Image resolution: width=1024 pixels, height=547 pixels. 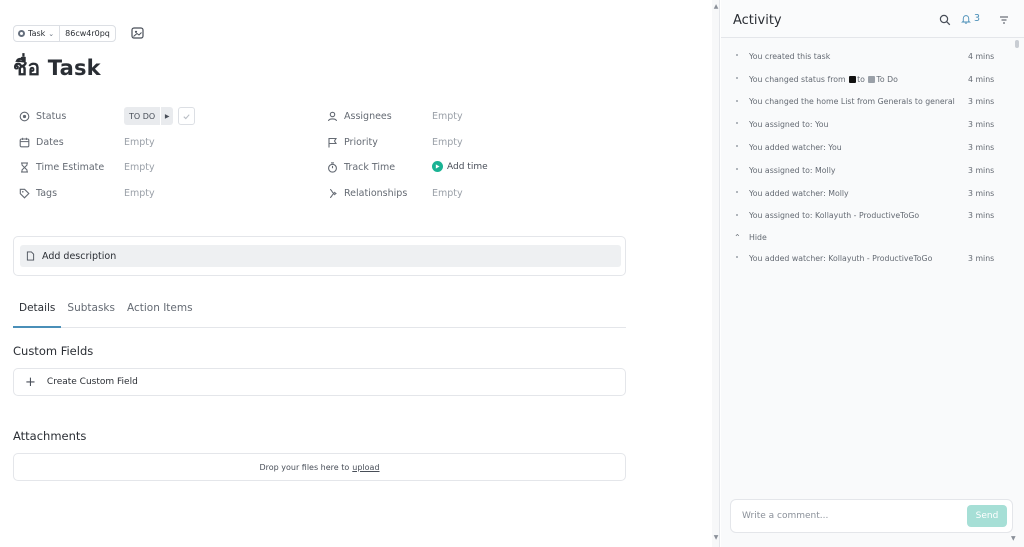 What do you see at coordinates (361, 142) in the screenshot?
I see `field-label-priority: Priority` at bounding box center [361, 142].